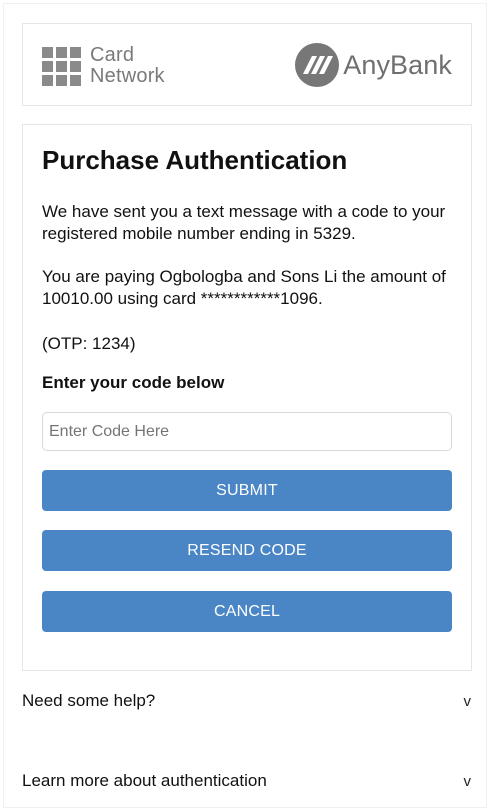 This screenshot has width=490, height=811. What do you see at coordinates (61, 66) in the screenshot?
I see `card-network-grid-icon` at bounding box center [61, 66].